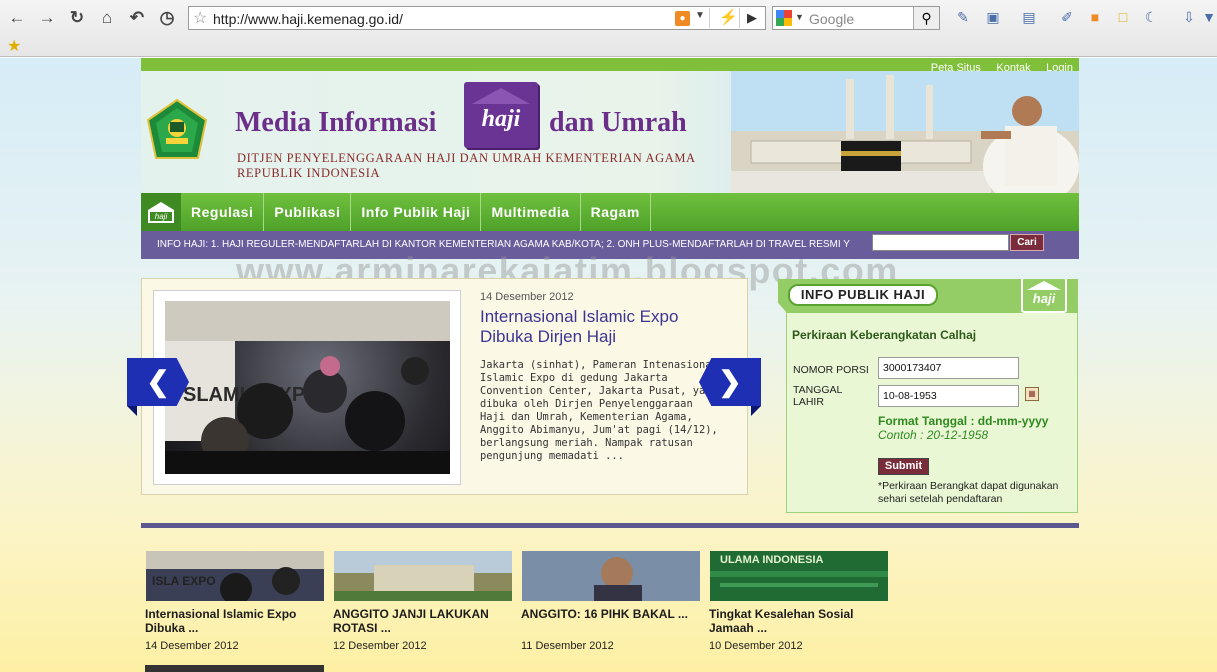 The image size is (1217, 672). Describe the element at coordinates (948, 396) in the screenshot. I see `tanggal-lahir-field: 10-08-1953` at that location.